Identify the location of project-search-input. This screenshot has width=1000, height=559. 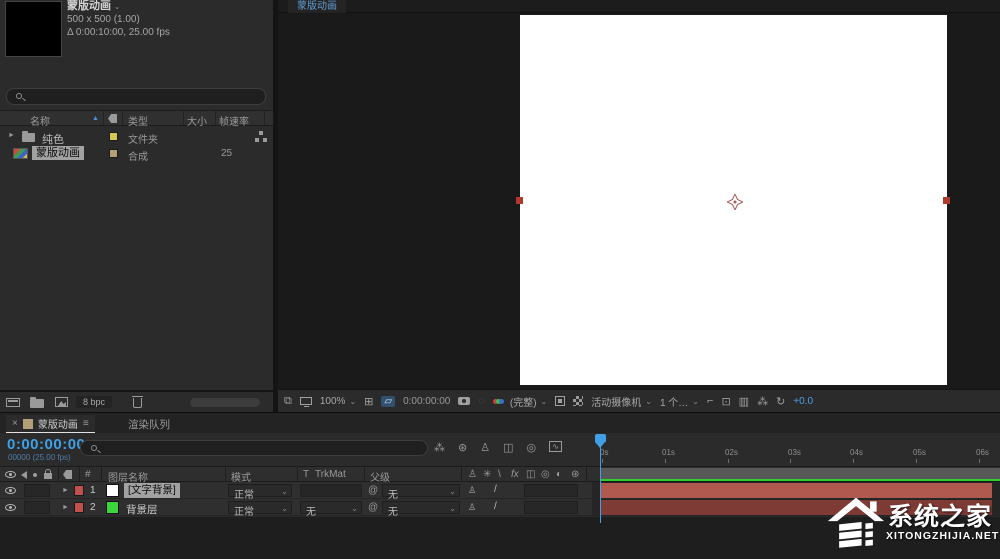
(136, 96).